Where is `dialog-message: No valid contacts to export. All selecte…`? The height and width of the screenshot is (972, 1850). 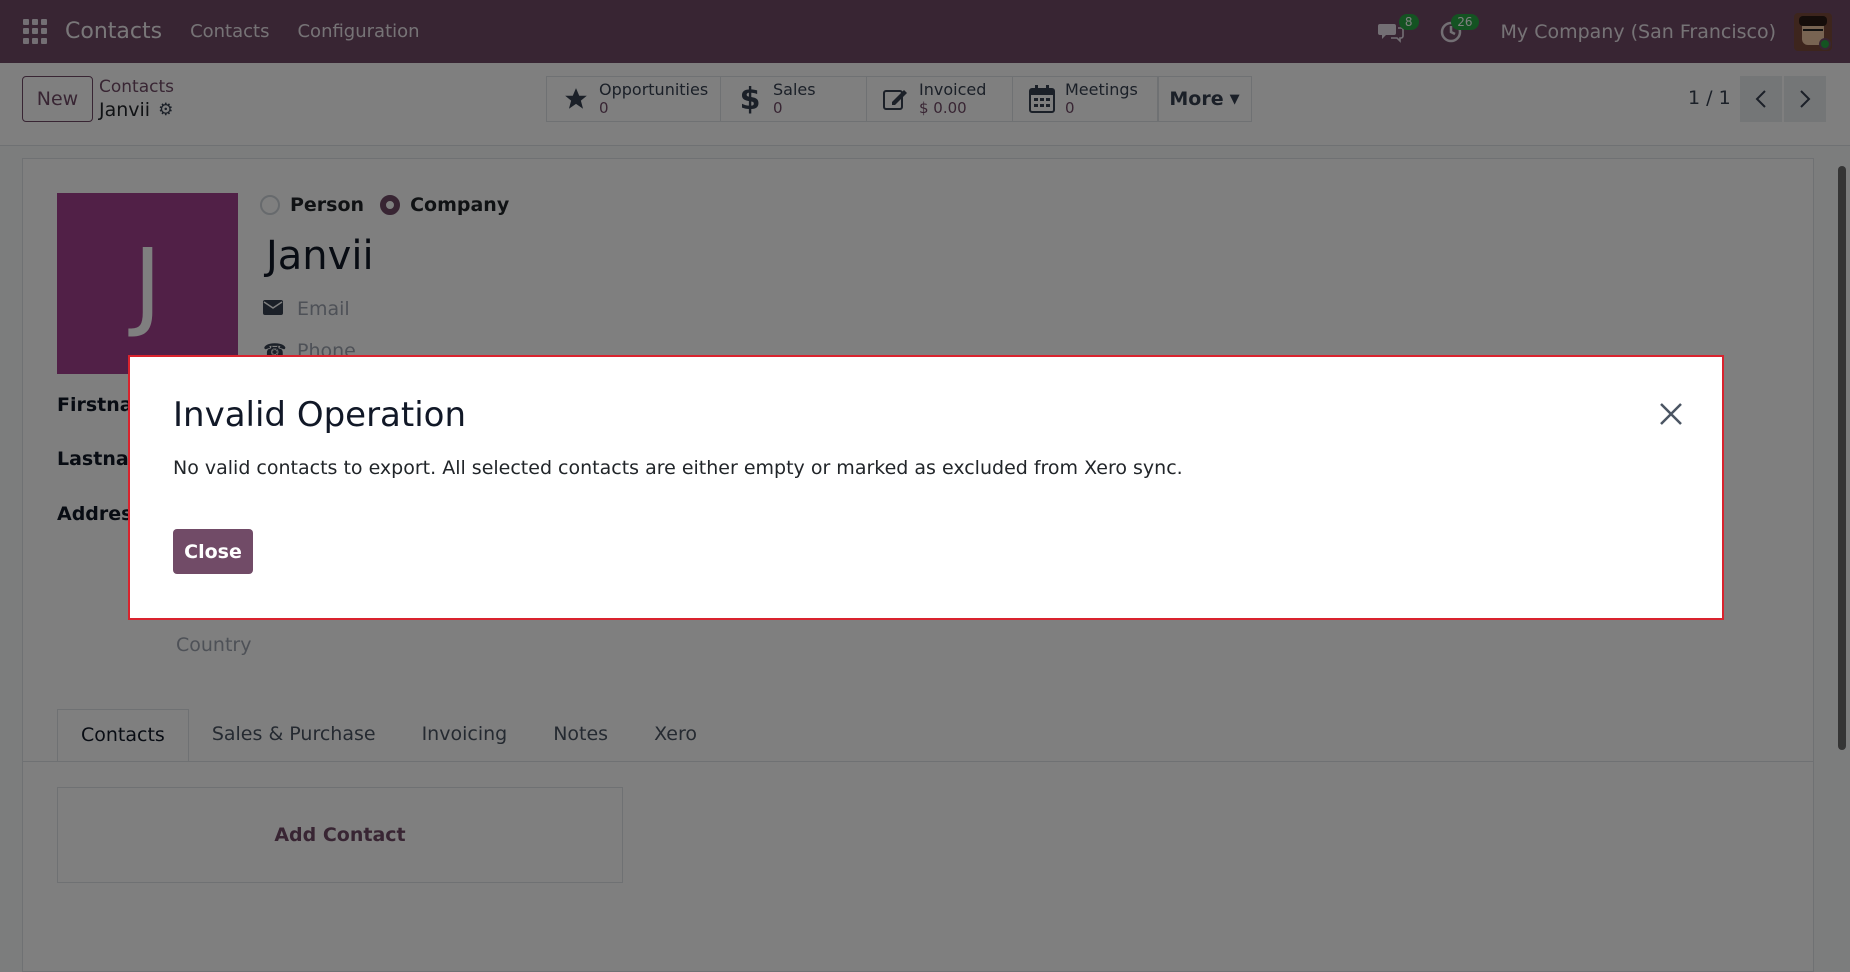
dialog-message: No valid contacts to export. All selecte… is located at coordinates (678, 468).